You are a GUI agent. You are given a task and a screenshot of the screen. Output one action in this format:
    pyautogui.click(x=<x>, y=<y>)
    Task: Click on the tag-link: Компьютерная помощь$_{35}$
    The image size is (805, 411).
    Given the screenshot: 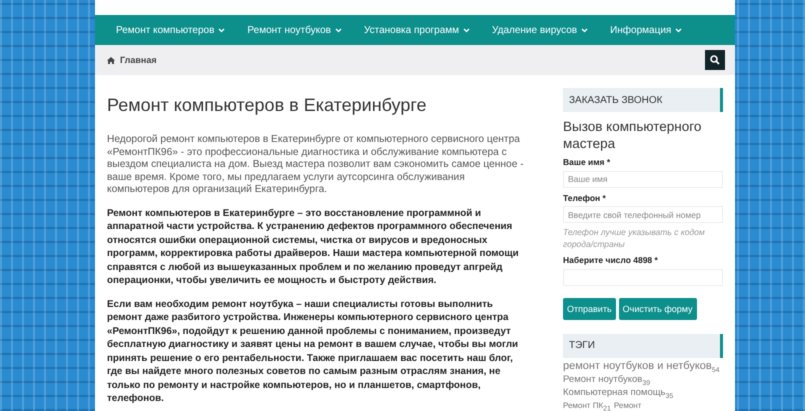 What is the action you would take?
    pyautogui.click(x=618, y=392)
    